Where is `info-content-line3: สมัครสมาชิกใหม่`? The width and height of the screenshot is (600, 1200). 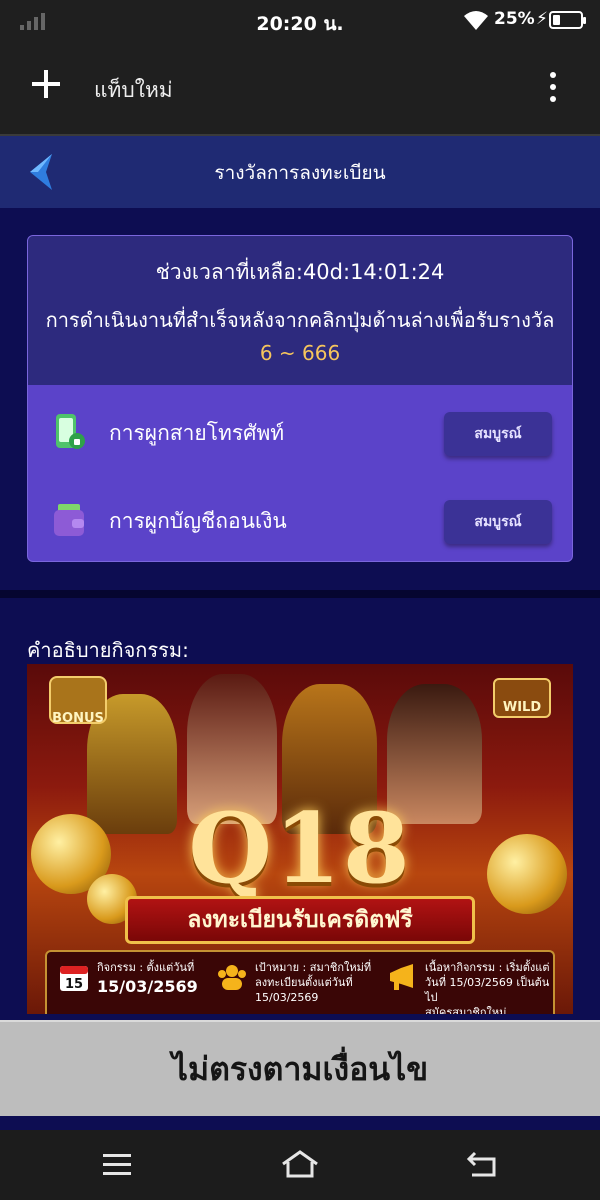
info-content-line3: สมัครสมาชิกใหม่ is located at coordinates (466, 1010).